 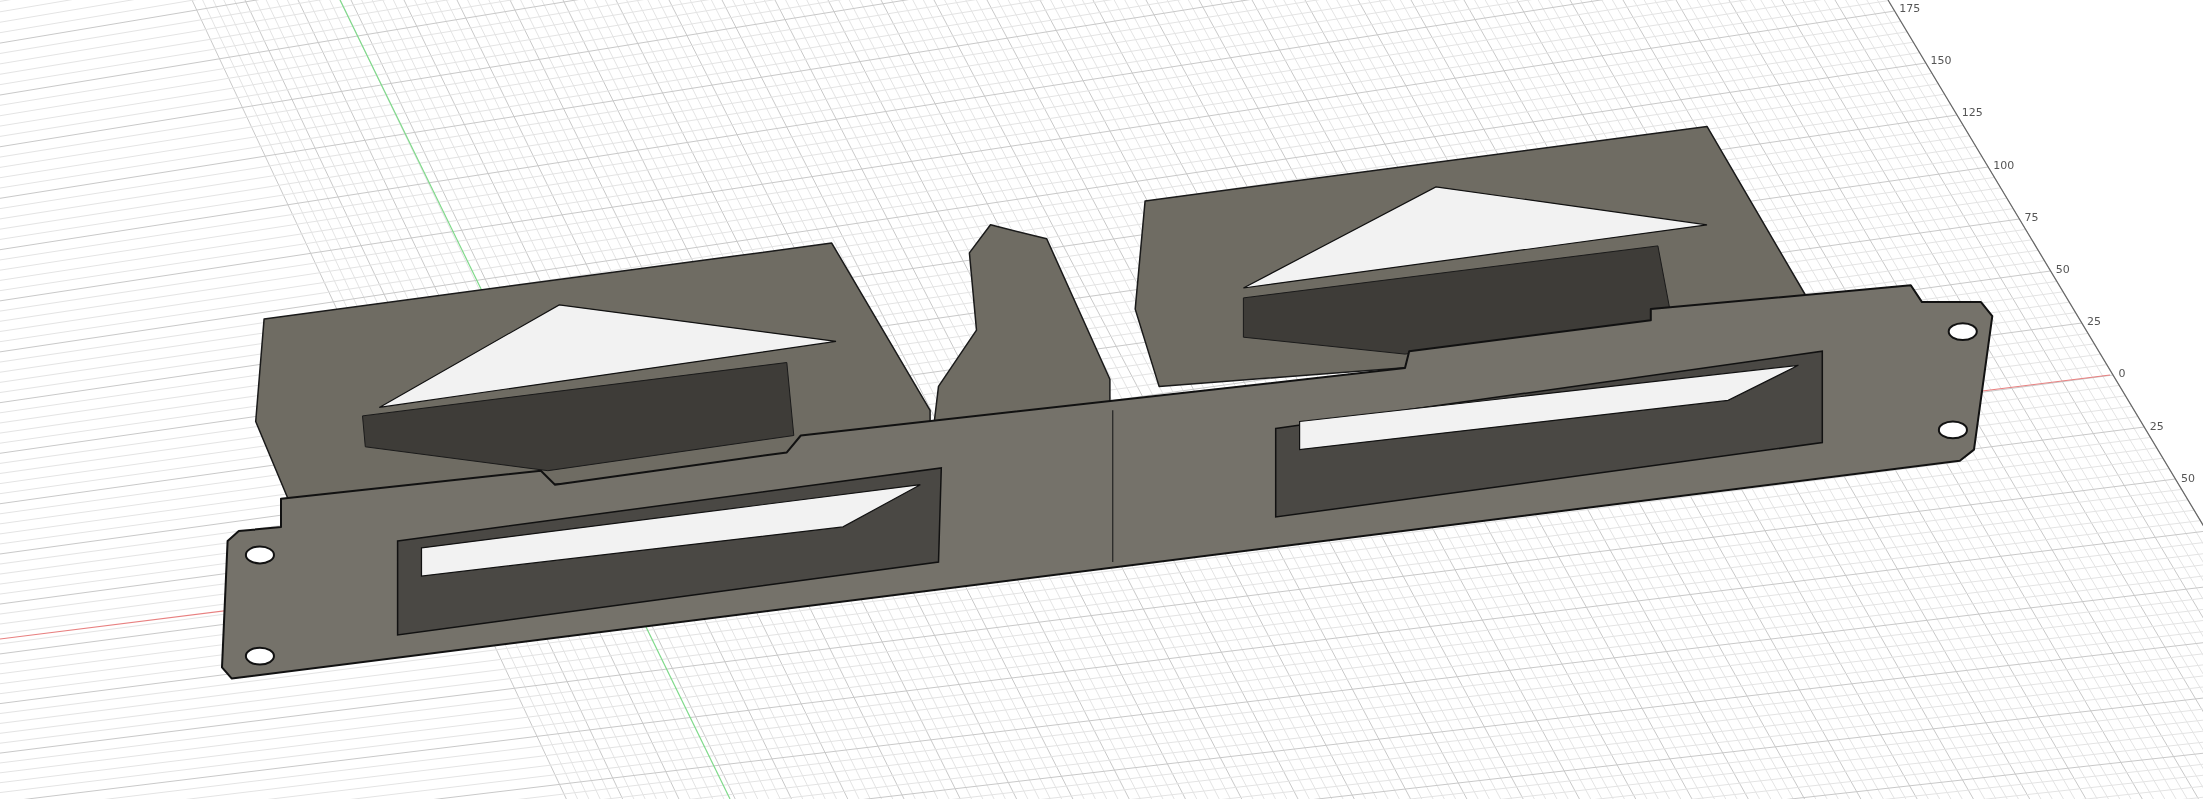 I want to click on axis-tick-label: 75, so click(x=2031, y=217).